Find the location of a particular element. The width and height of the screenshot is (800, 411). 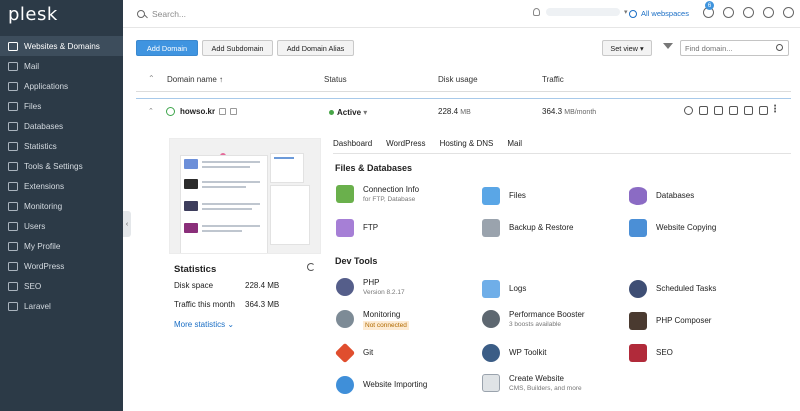

tool-monitoring: Monitoring Not connected is located at coordinates (372, 320).